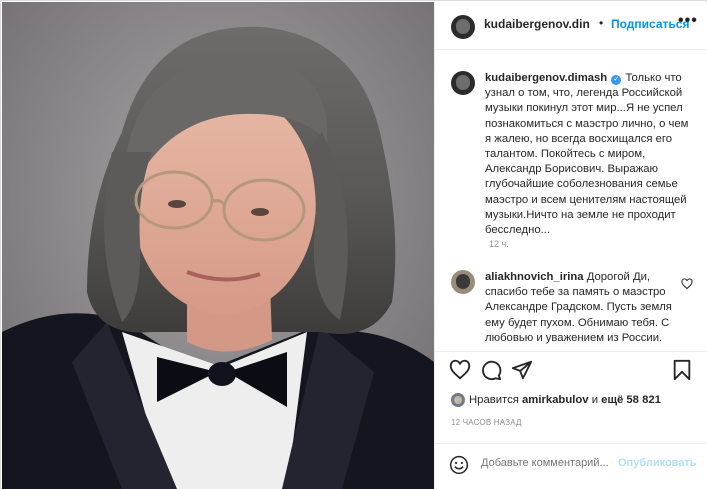  What do you see at coordinates (494, 400) in the screenshot?
I see `likes-prefix: Нравится` at bounding box center [494, 400].